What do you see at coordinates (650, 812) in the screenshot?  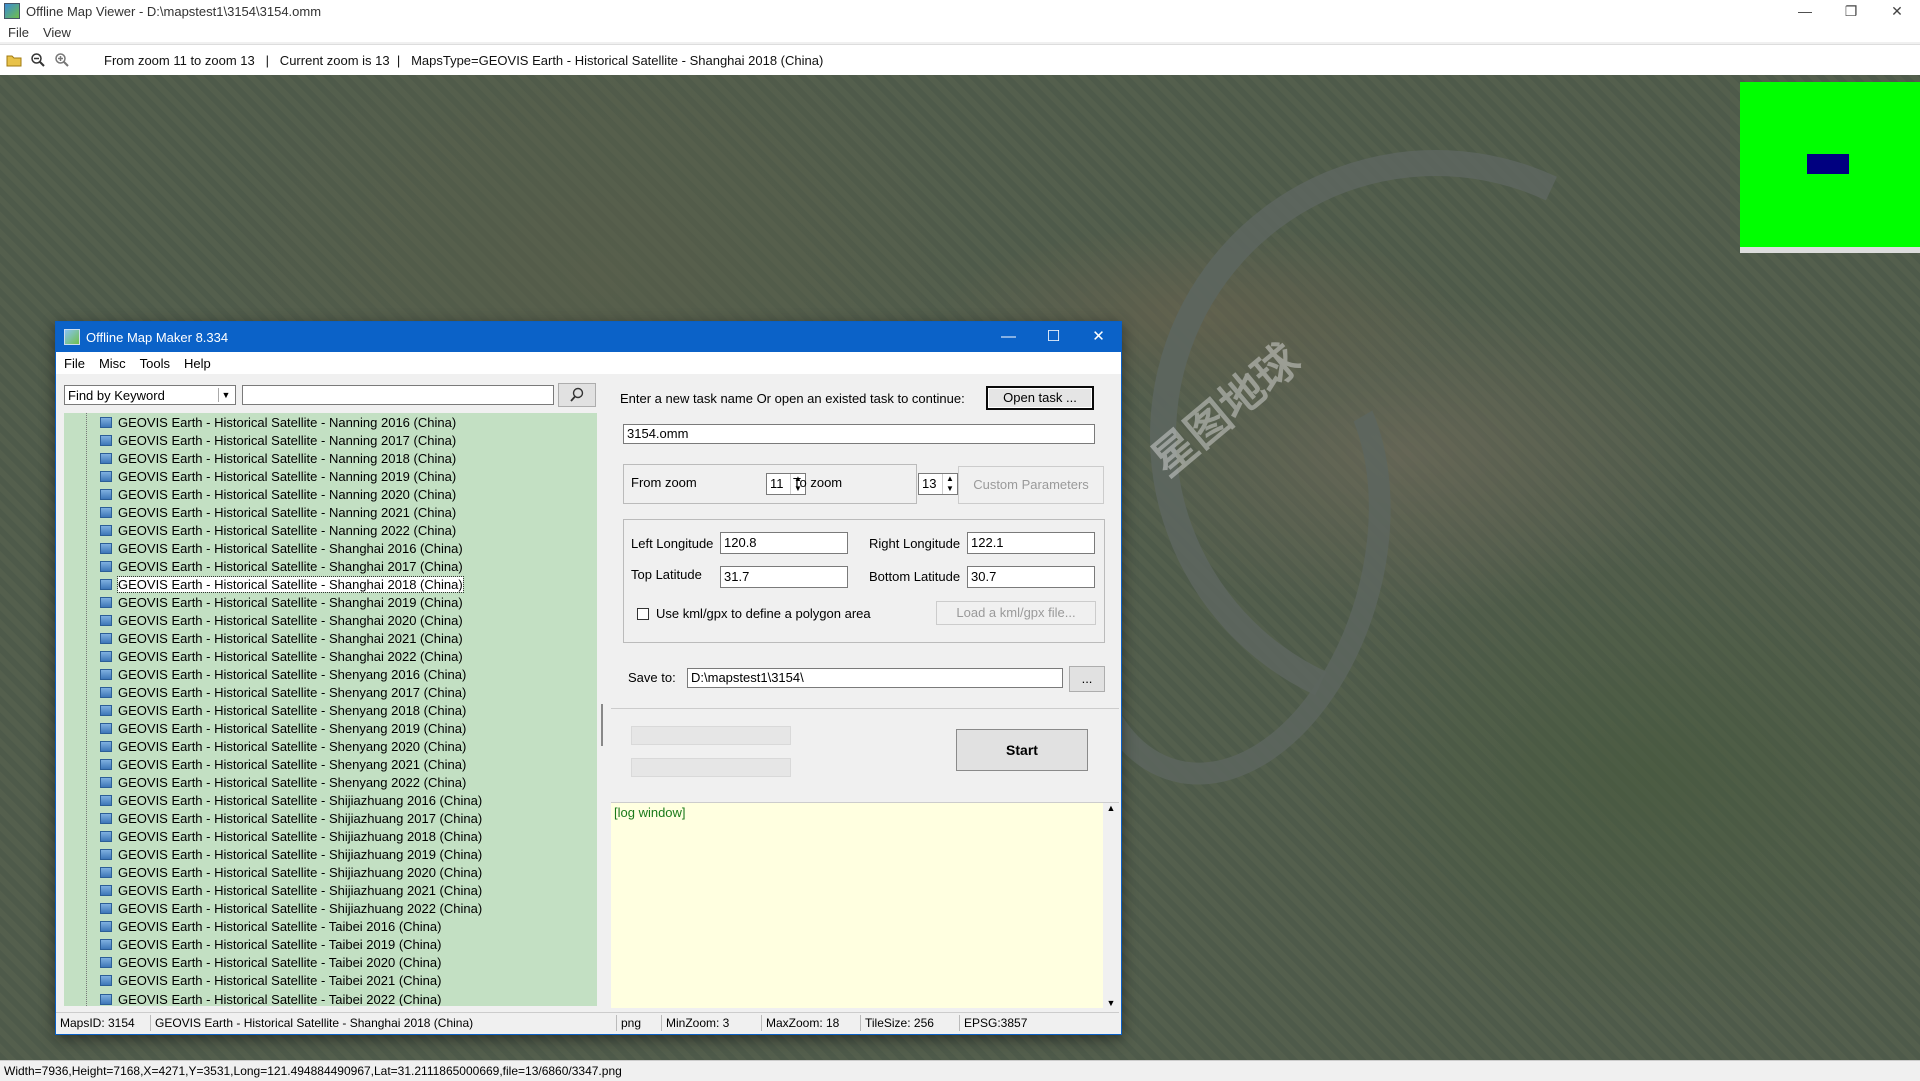 I see `log-text: [log window]` at bounding box center [650, 812].